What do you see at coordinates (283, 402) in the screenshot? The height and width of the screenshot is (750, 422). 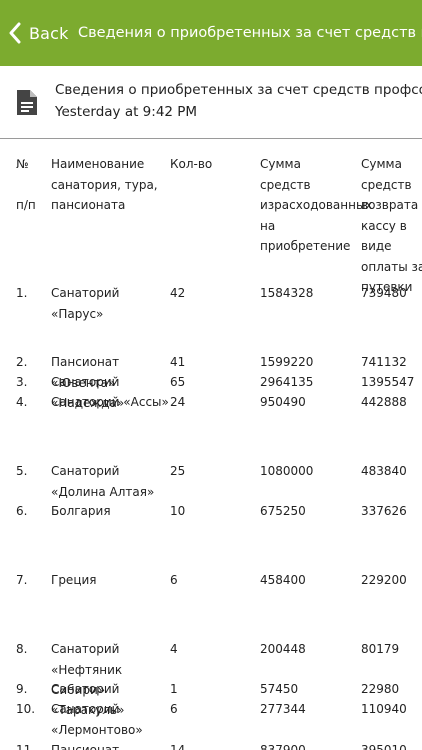 I see `col-spent: 950490` at bounding box center [283, 402].